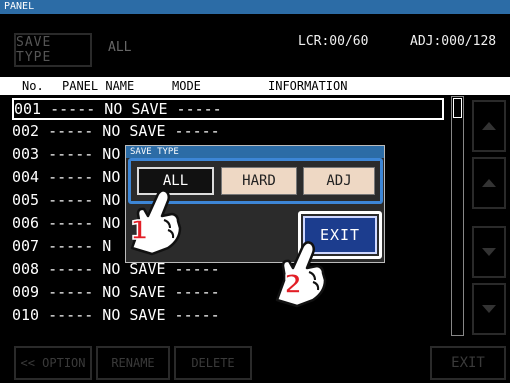  What do you see at coordinates (228, 292) in the screenshot?
I see `list-item: 009 ----- NO SAVE -----` at bounding box center [228, 292].